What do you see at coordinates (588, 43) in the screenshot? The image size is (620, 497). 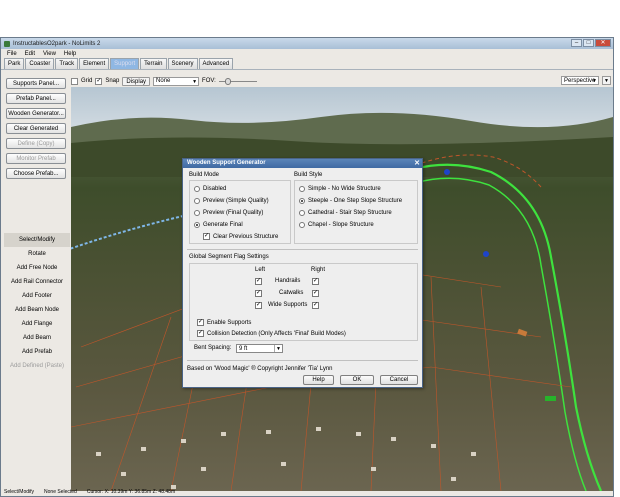 I see `maximize-button: □` at bounding box center [588, 43].